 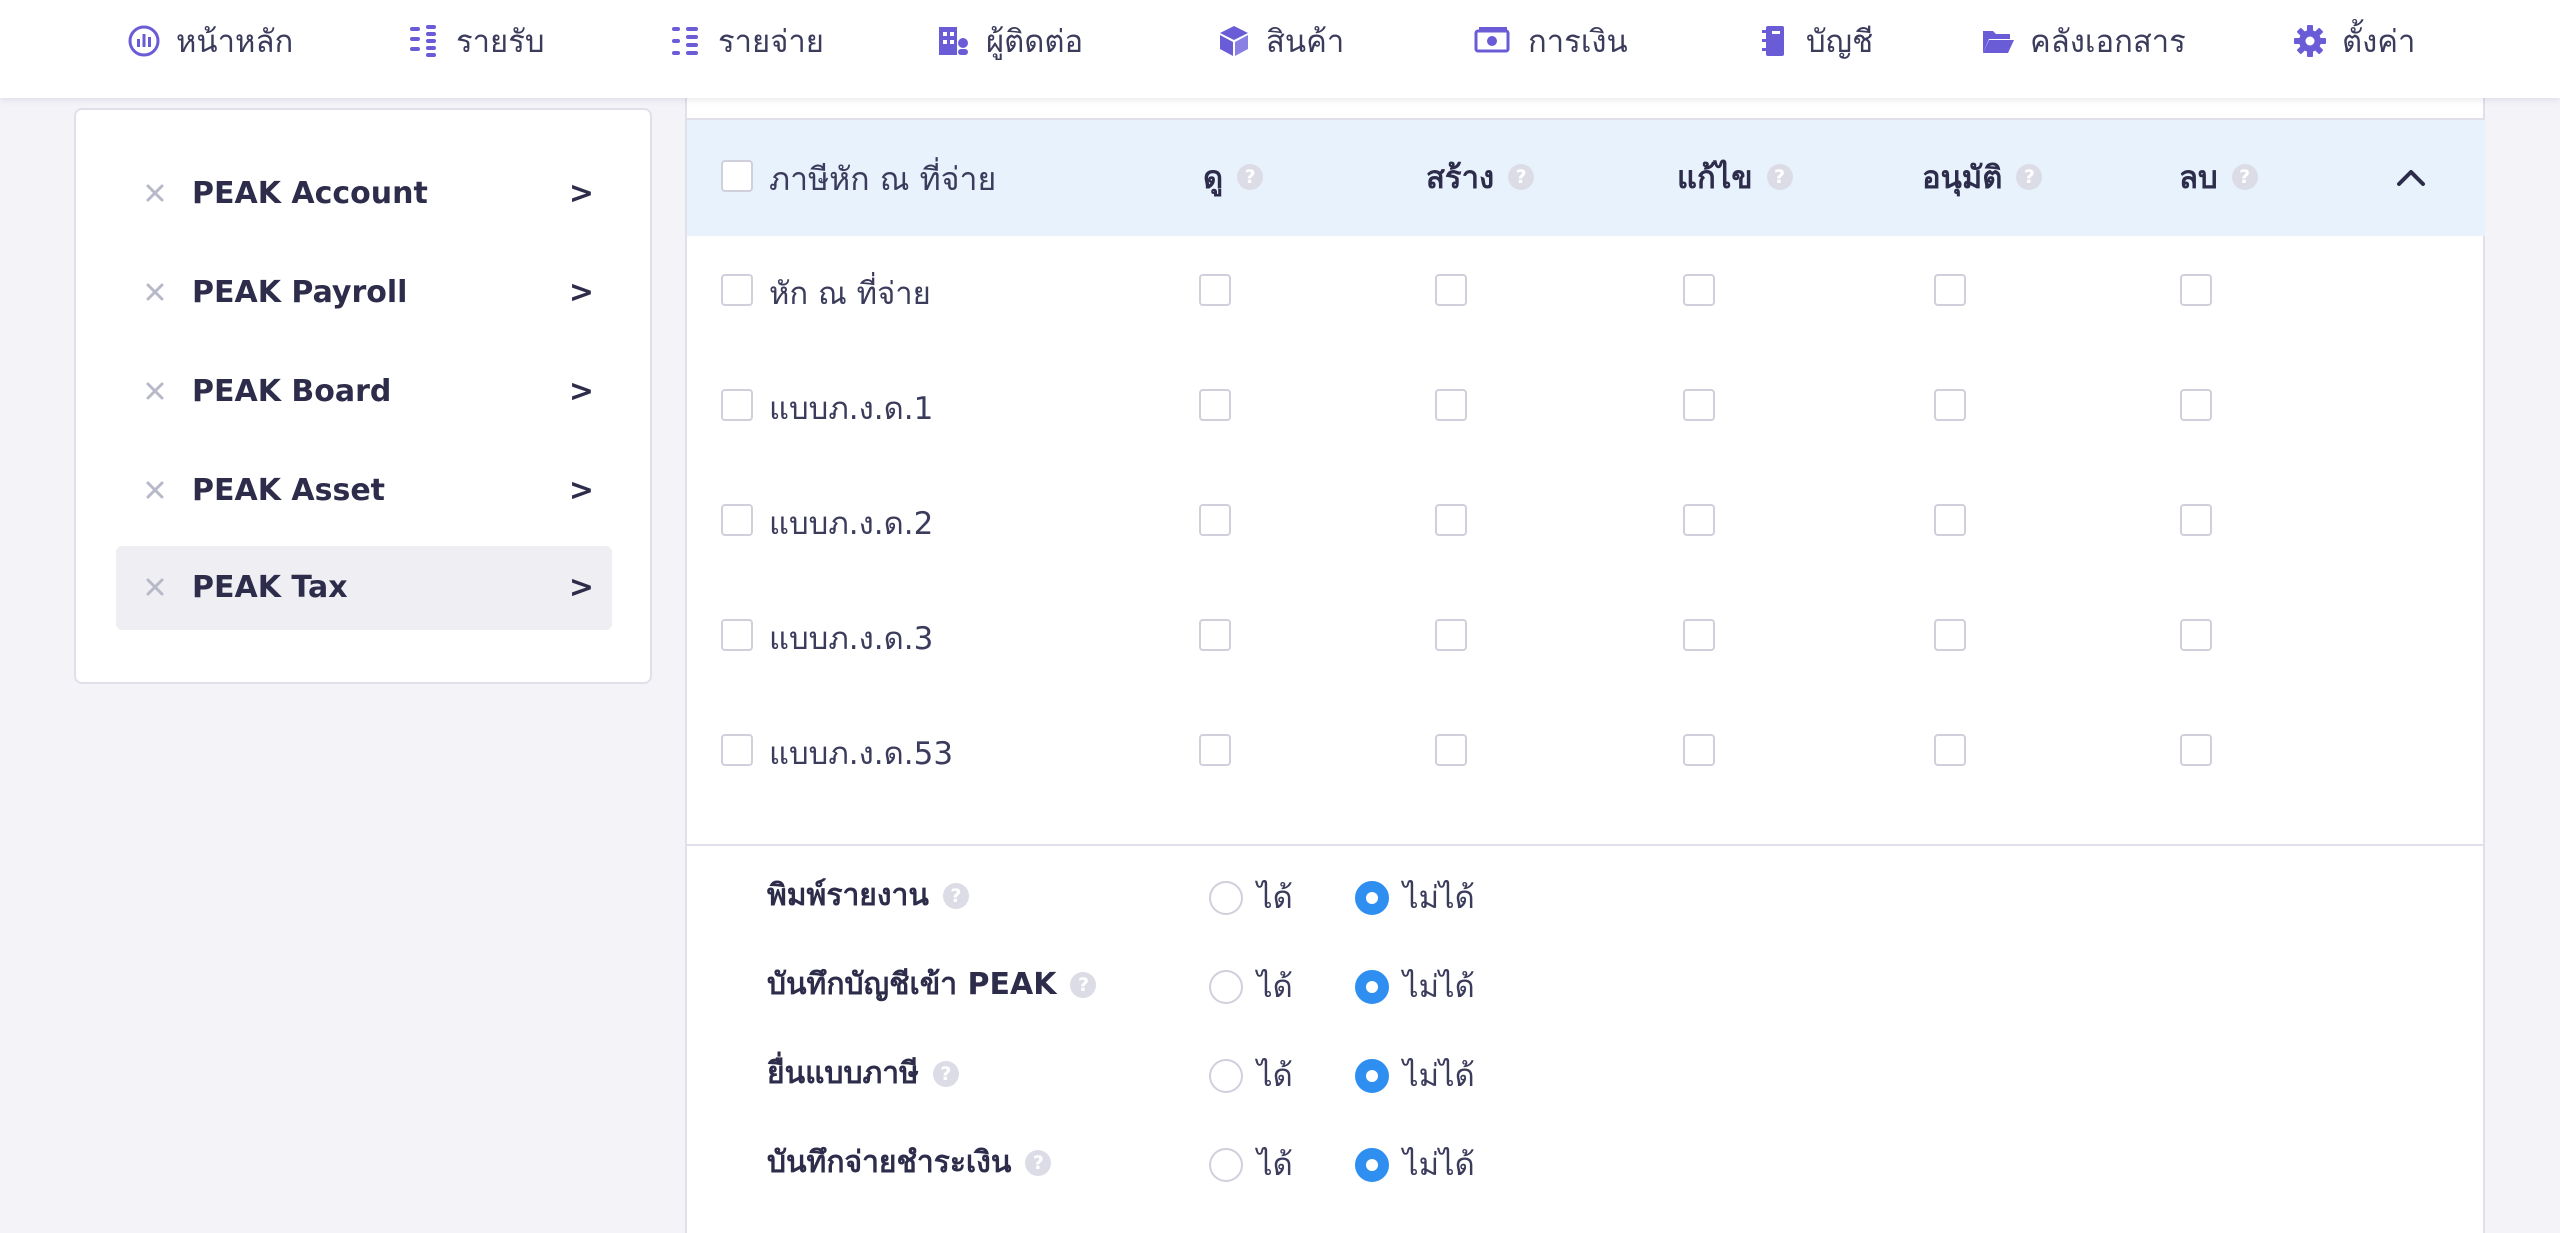 I want to click on nav-item-settings: ตั้งค่า, so click(x=2353, y=41).